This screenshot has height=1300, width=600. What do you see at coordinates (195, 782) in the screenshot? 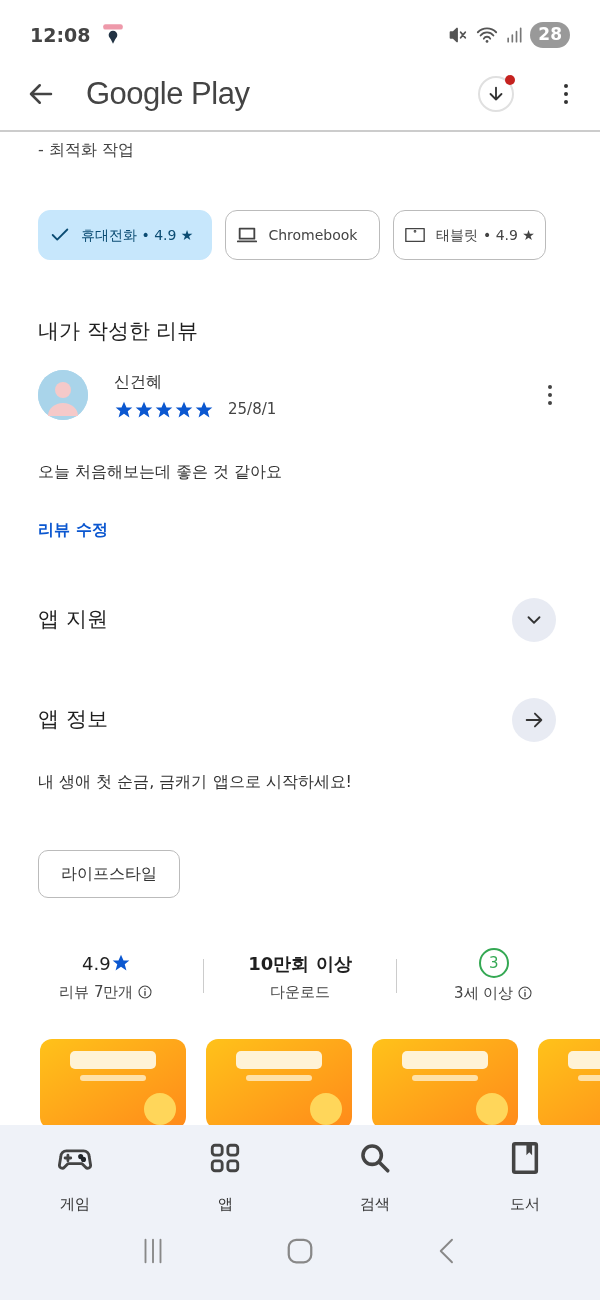
I see `app-description: 내 생애 첫 순금, 금캐기 앱으로 시작하세요!` at bounding box center [195, 782].